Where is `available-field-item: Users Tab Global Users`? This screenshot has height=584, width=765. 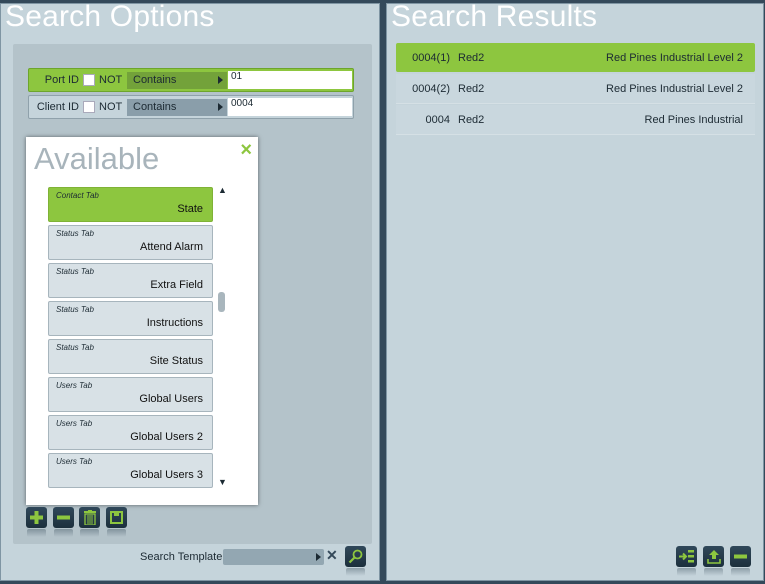 available-field-item: Users Tab Global Users is located at coordinates (130, 394).